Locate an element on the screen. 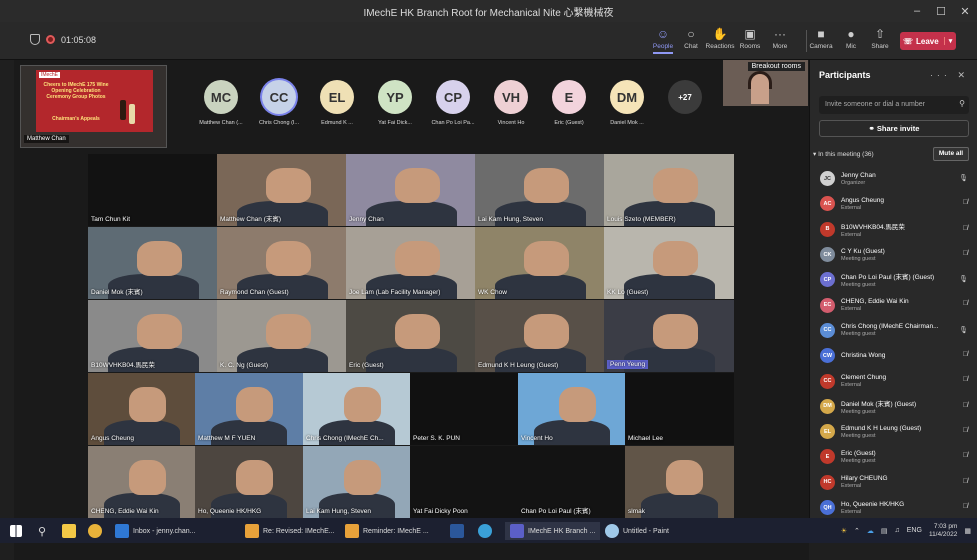 The height and width of the screenshot is (560, 977). word-button is located at coordinates (459, 531).